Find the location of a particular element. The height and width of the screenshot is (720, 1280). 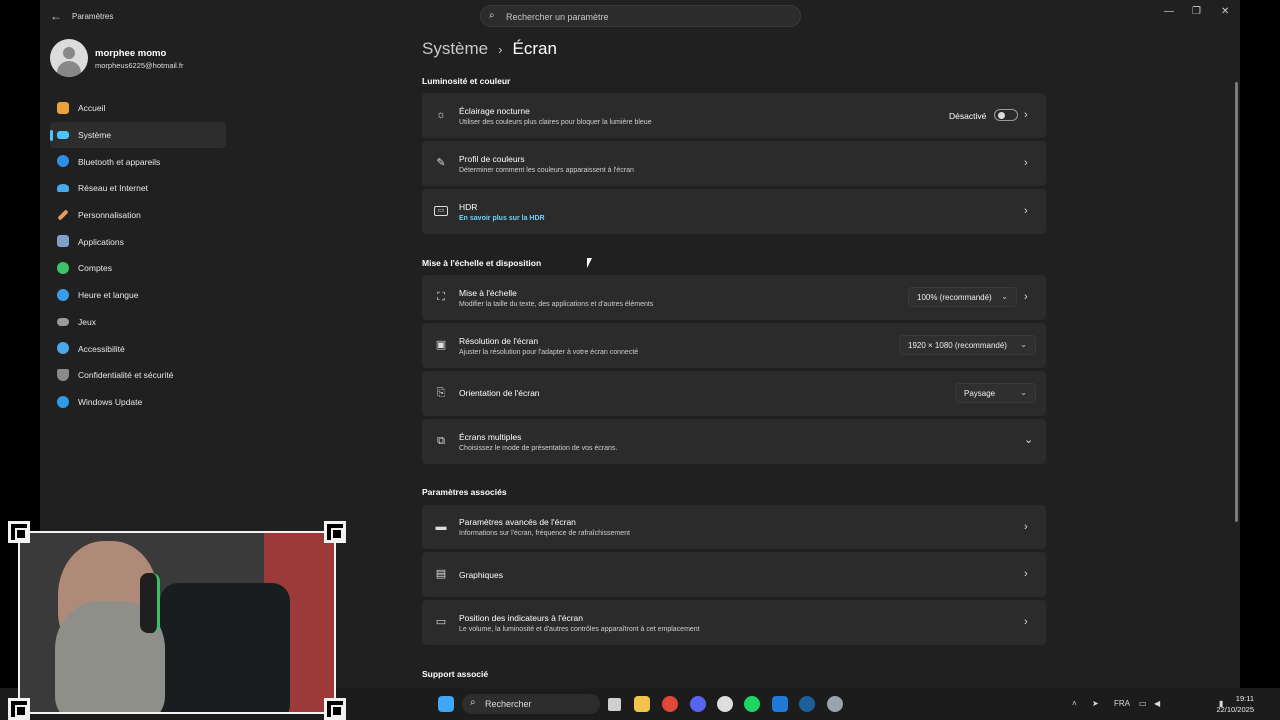

spotify-icon is located at coordinates (752, 704).